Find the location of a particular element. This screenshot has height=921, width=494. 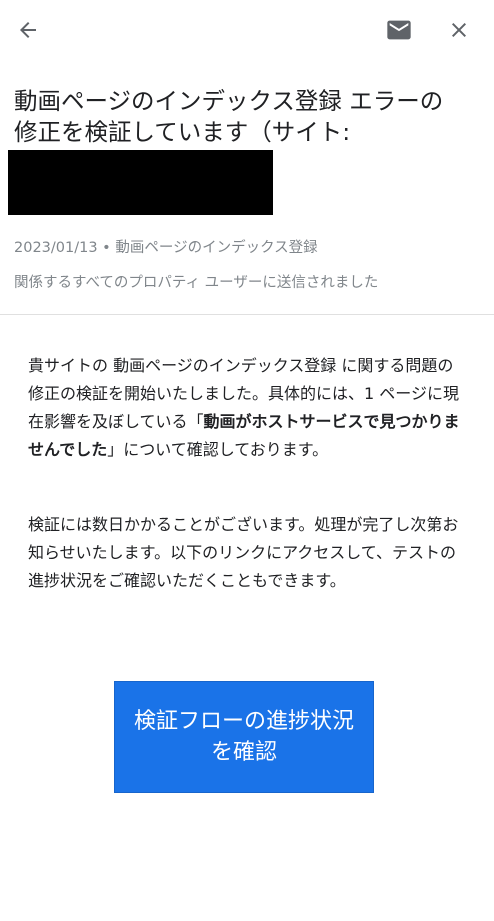

close-icon is located at coordinates (459, 30).